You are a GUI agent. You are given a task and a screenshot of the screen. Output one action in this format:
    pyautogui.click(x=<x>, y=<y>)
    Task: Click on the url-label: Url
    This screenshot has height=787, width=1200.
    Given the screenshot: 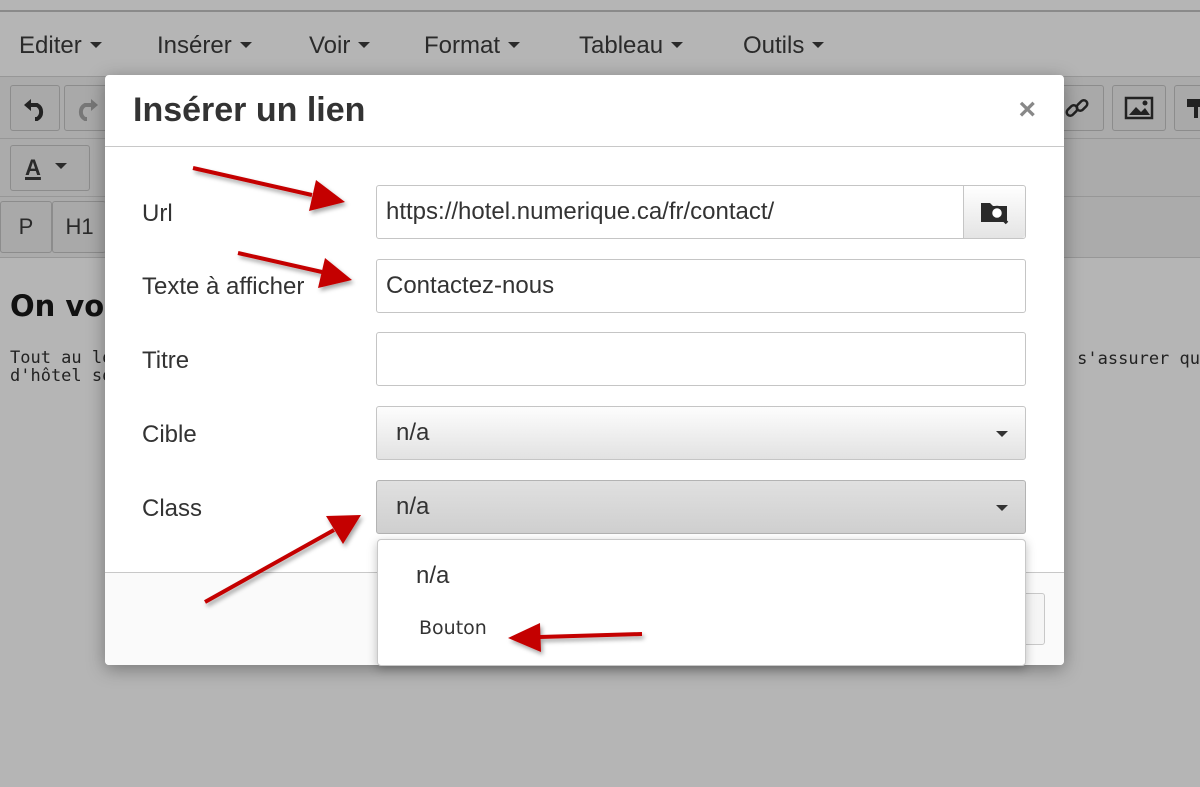 What is the action you would take?
    pyautogui.click(x=157, y=213)
    